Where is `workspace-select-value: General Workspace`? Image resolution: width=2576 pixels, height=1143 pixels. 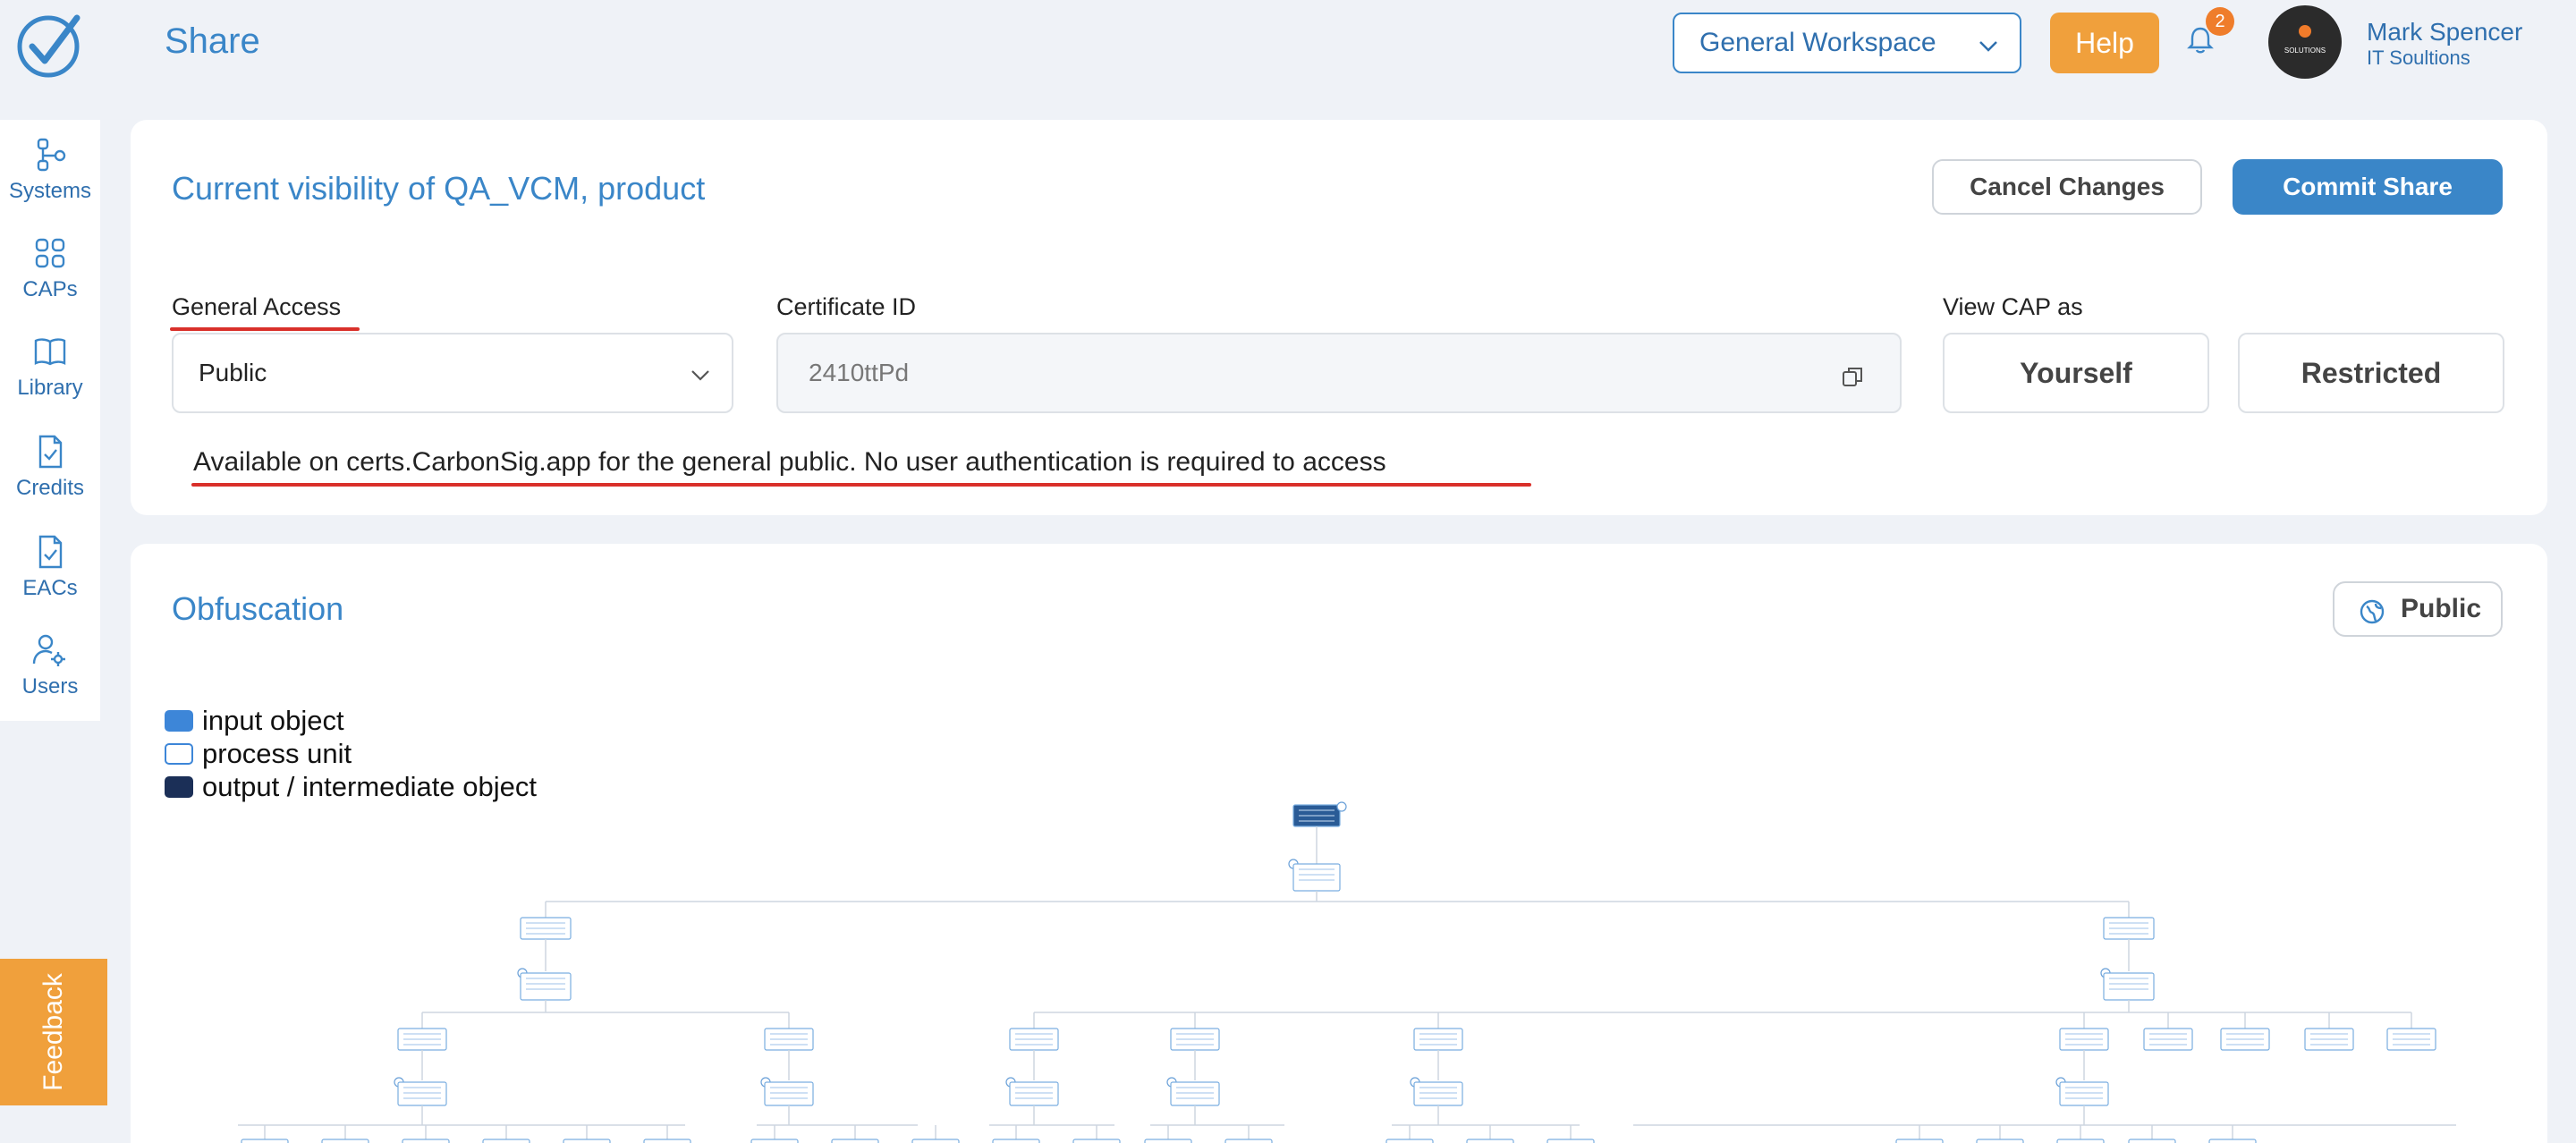
workspace-select-value: General Workspace is located at coordinates (1817, 43).